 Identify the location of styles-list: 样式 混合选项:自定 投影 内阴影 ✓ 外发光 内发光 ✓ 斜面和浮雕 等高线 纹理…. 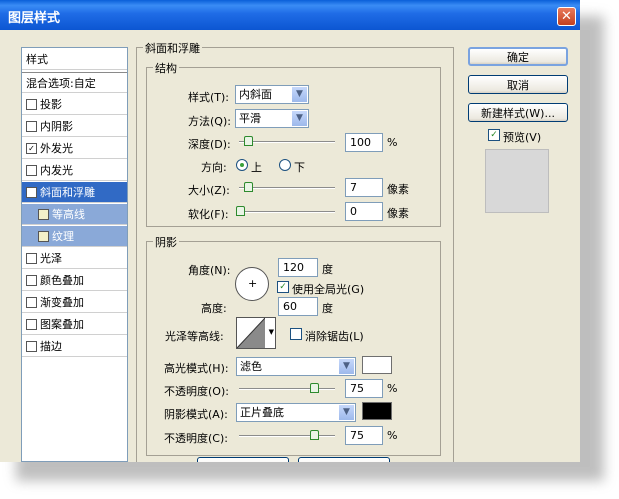
(74, 254).